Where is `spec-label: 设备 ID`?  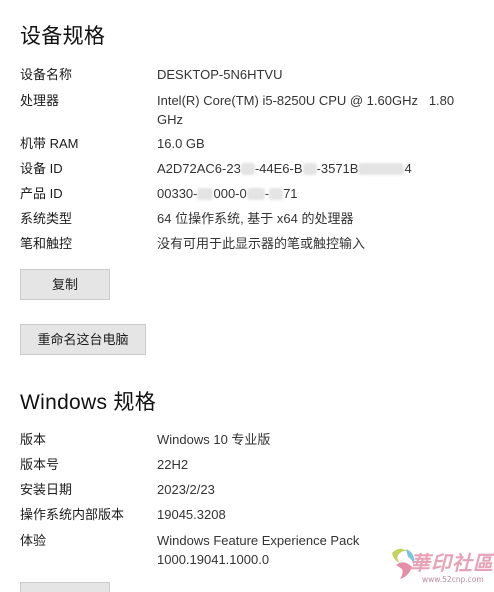 spec-label: 设备 ID is located at coordinates (41, 168).